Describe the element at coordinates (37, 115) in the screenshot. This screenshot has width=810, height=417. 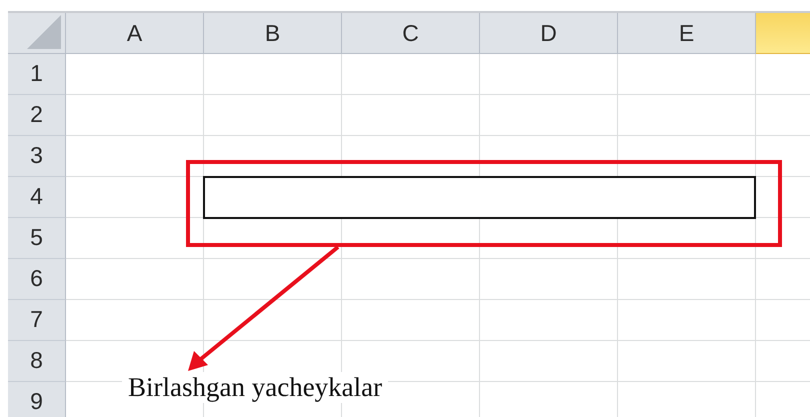
I see `row-header: 2` at that location.